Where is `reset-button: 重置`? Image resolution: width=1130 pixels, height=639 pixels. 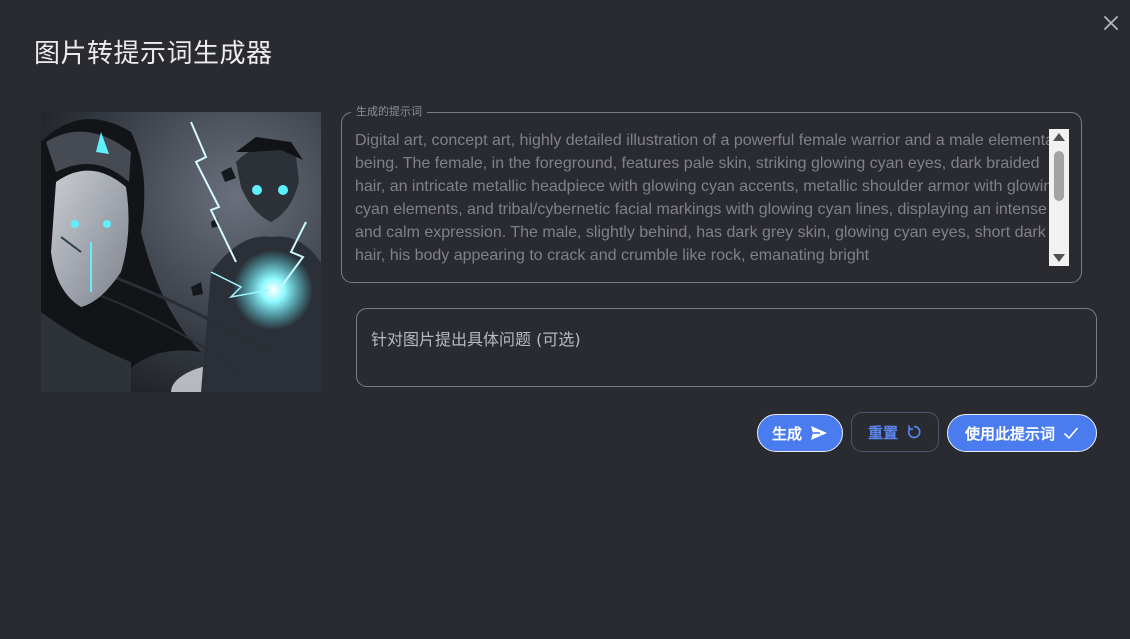
reset-button: 重置 is located at coordinates (895, 432).